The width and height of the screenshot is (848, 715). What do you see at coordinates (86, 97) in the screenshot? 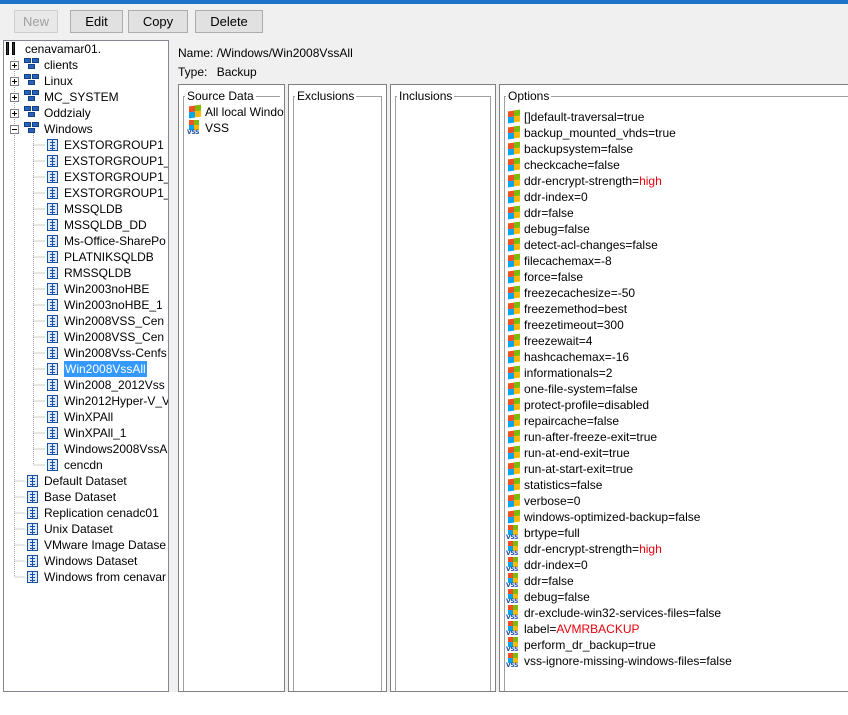
I see `tree-group-mc-system: MC_SYSTEM` at bounding box center [86, 97].